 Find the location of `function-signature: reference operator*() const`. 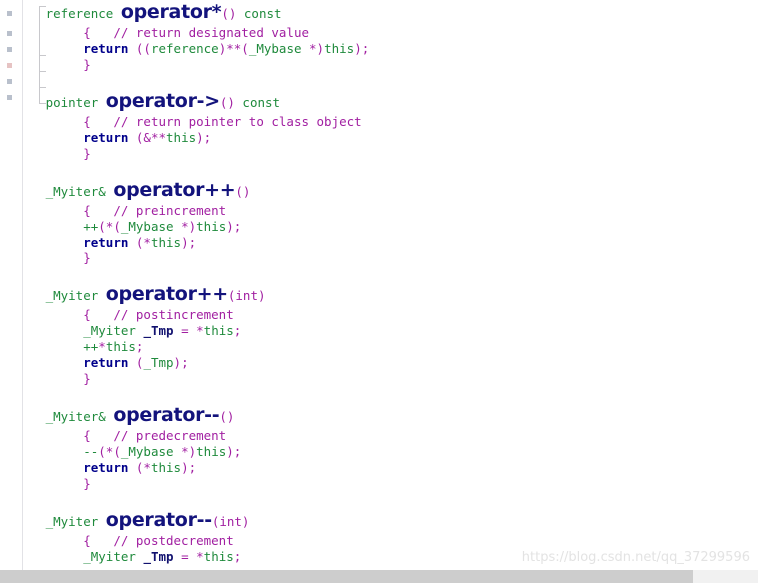

function-signature: reference operator*() const is located at coordinates (390, 12).